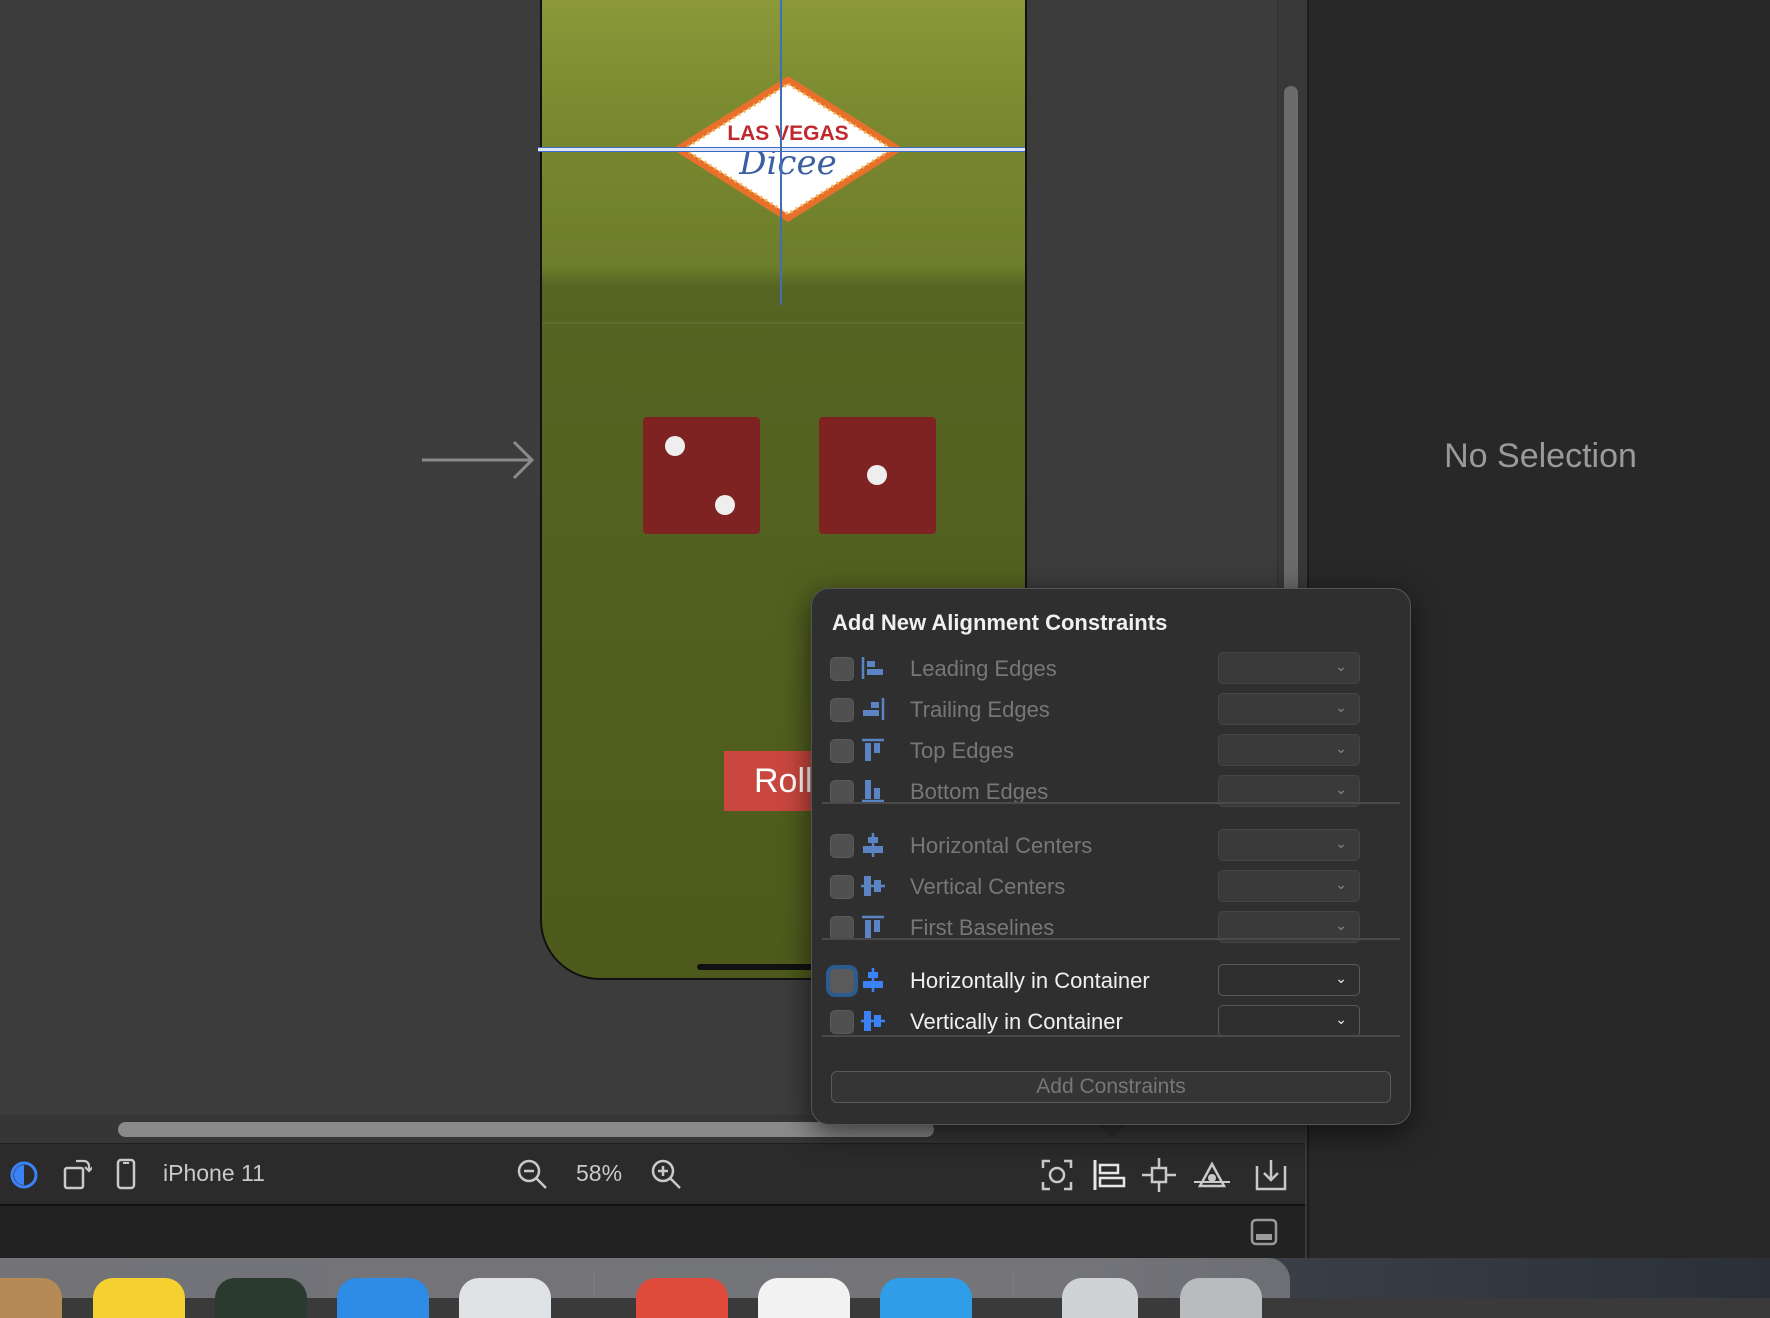 This screenshot has height=1318, width=1770. Describe the element at coordinates (24, 1175) in the screenshot. I see `appearance-toggle-icon` at that location.